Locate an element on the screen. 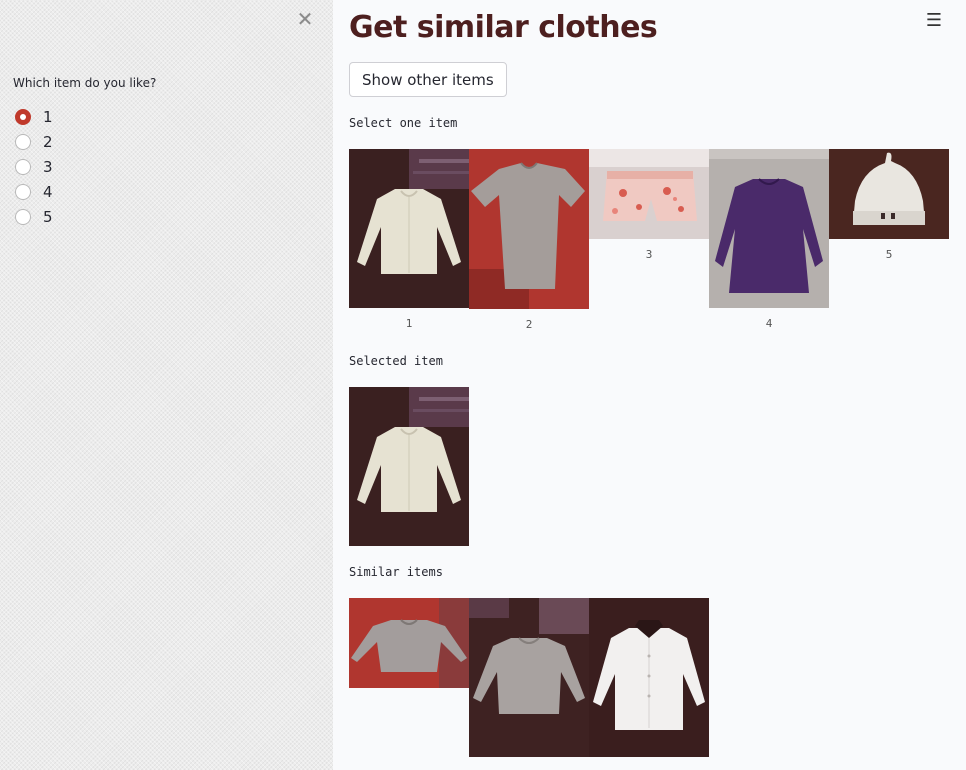 The image size is (966, 770). clothing-image-tshirt is located at coordinates (529, 229).